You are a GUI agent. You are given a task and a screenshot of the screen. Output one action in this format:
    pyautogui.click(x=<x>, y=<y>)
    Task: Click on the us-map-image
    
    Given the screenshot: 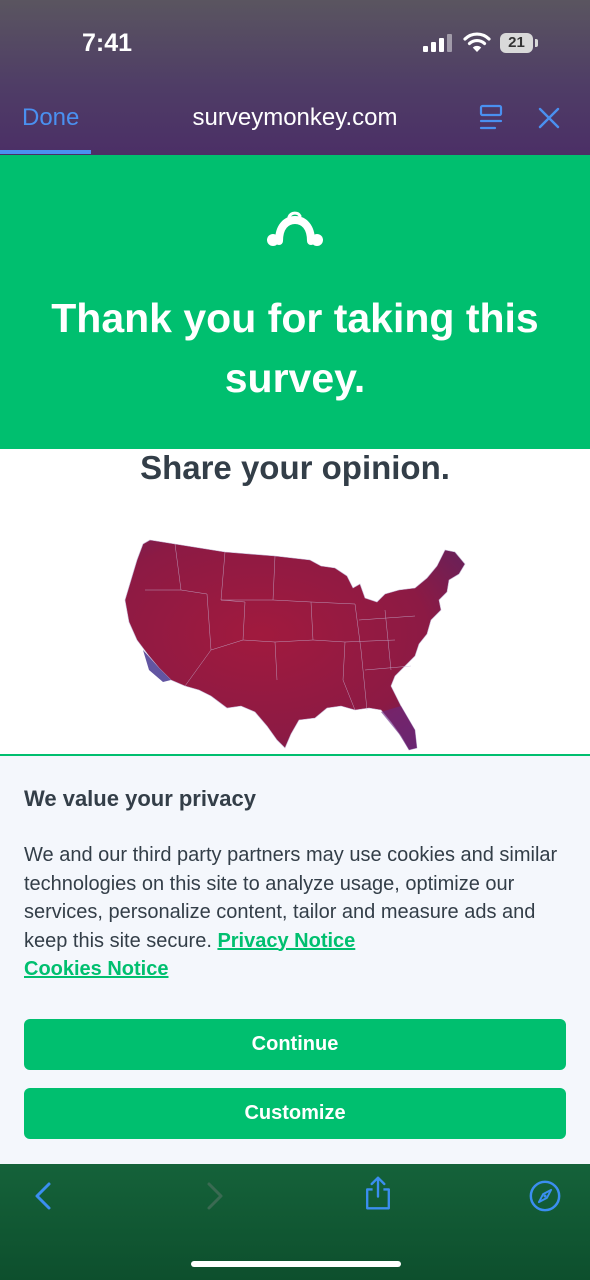 What is the action you would take?
    pyautogui.click(x=295, y=645)
    